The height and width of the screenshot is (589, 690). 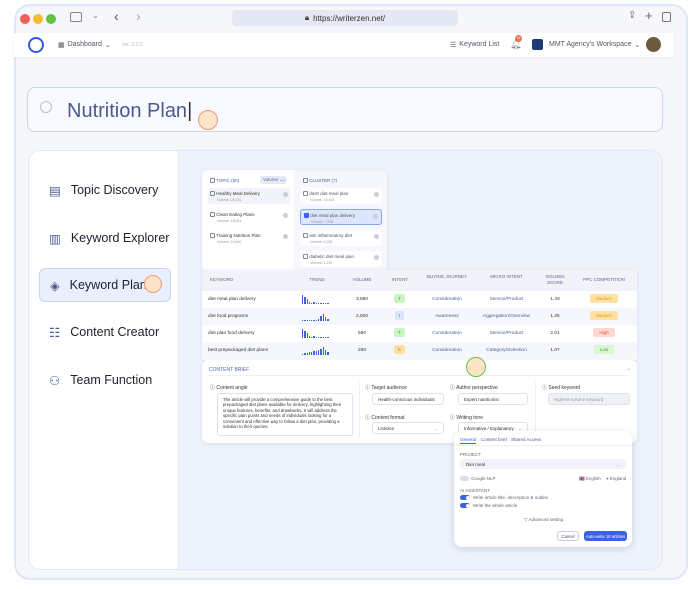 What do you see at coordinates (105, 190) in the screenshot?
I see `sidebar-item-topic-discovery: ▤ Topic Discovery` at bounding box center [105, 190].